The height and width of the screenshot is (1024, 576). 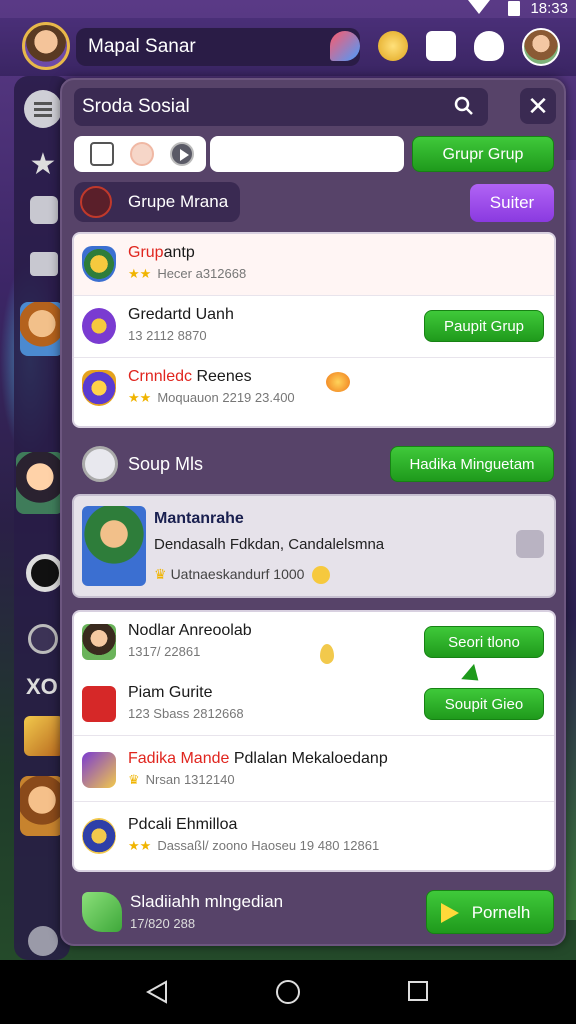 I want to click on group-sub: 13 2112 8870, so click(x=167, y=335).